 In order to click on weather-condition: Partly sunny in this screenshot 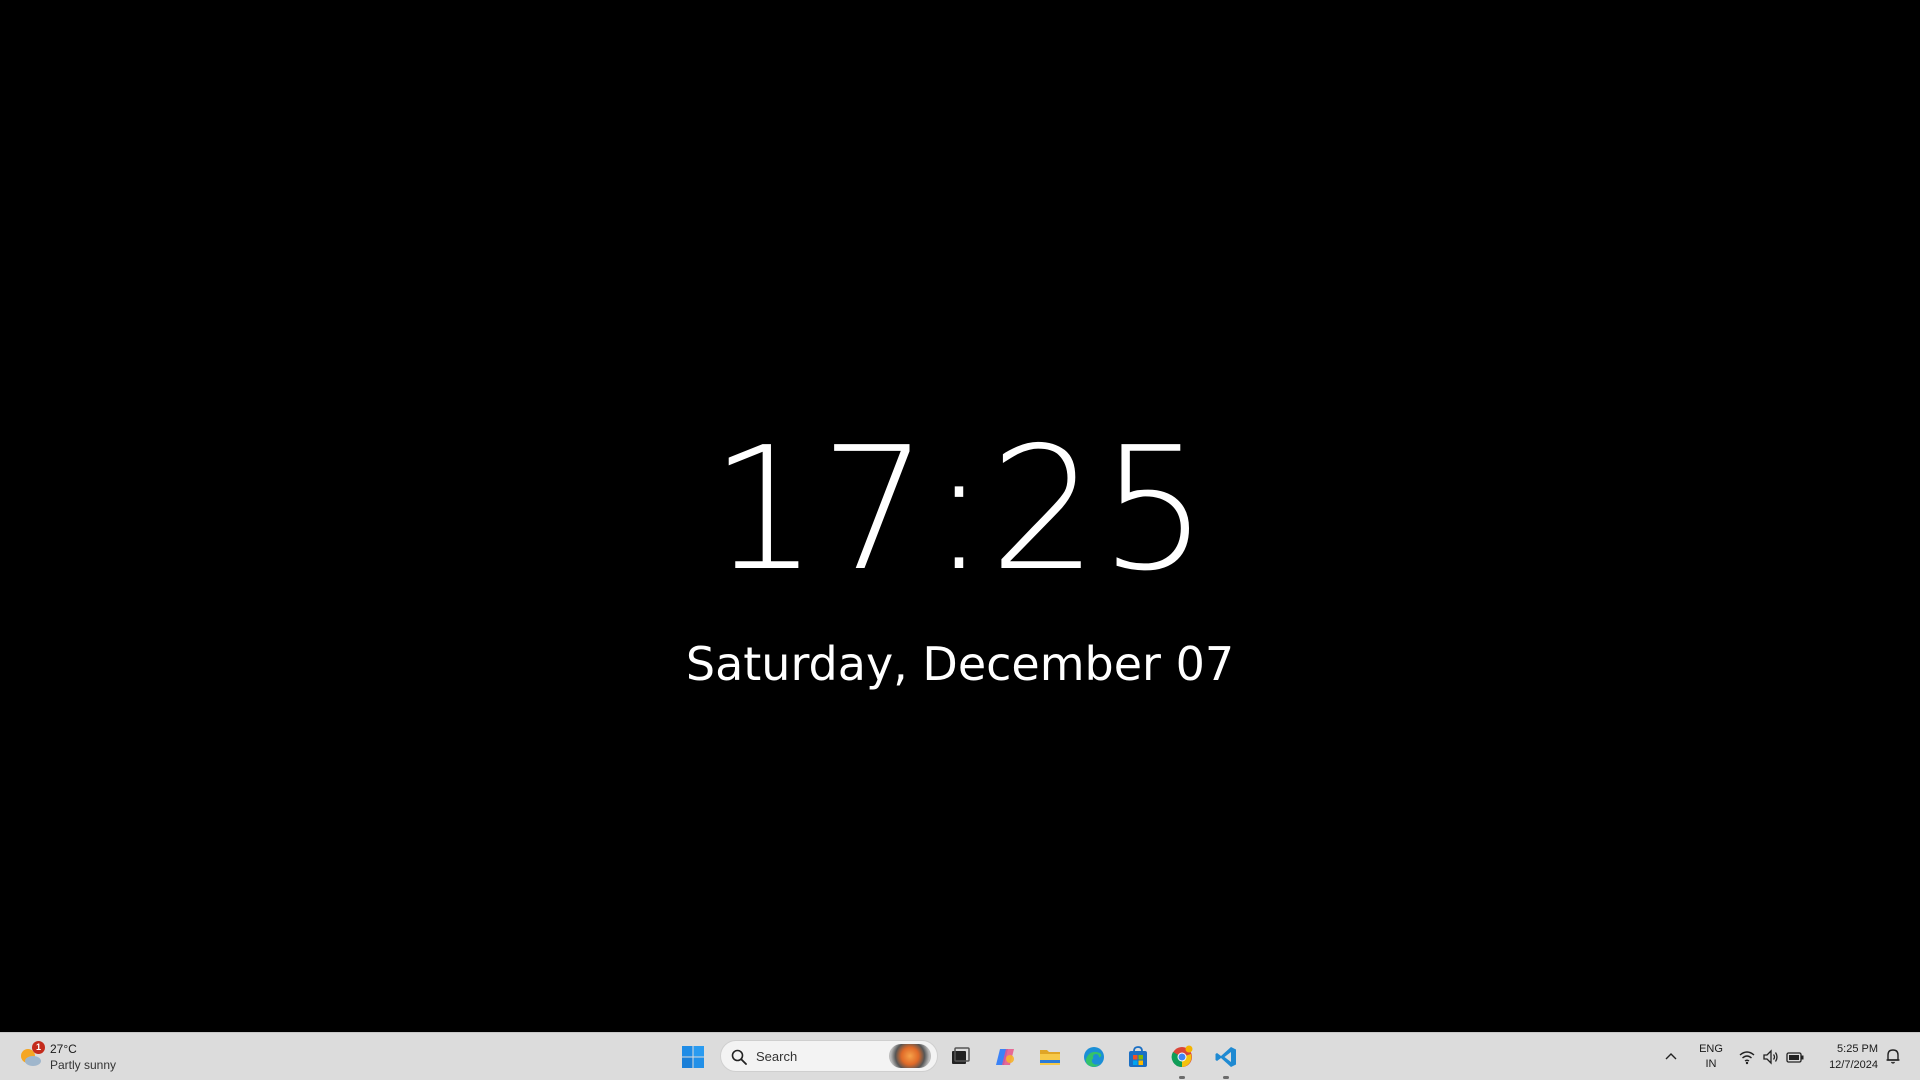, I will do `click(83, 1065)`.